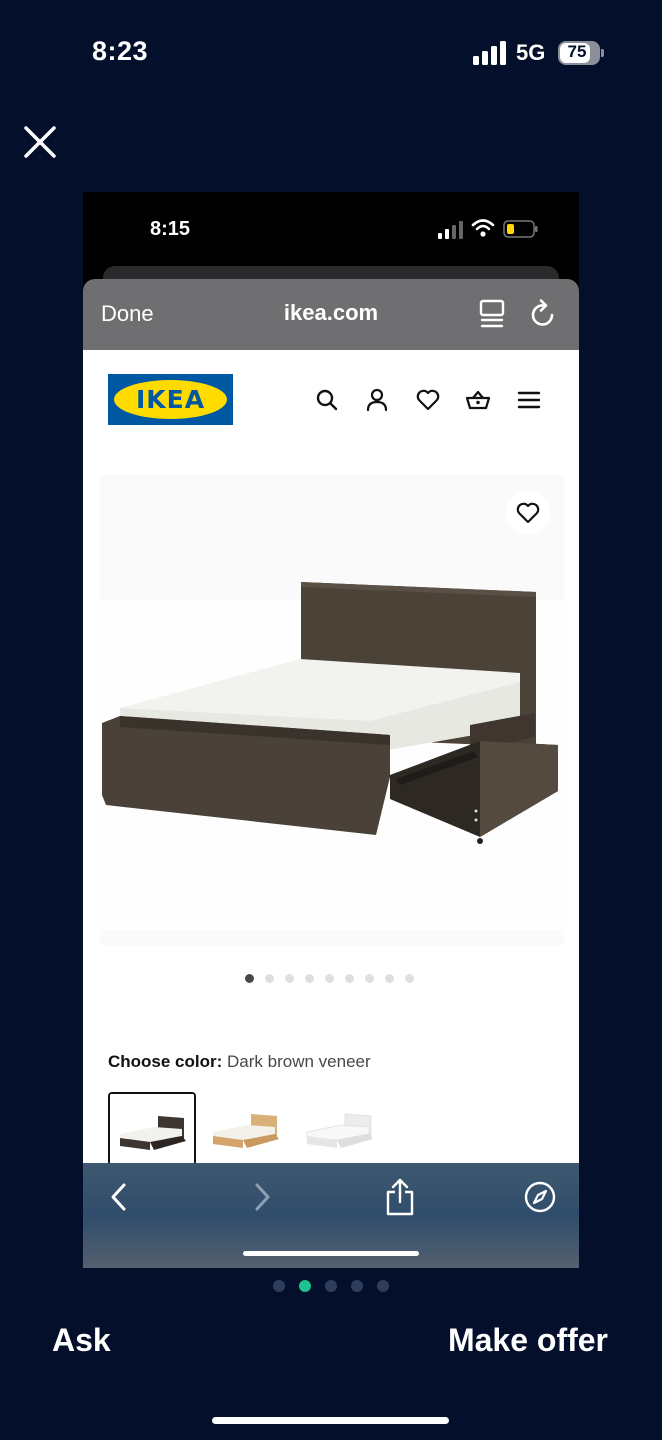  Describe the element at coordinates (478, 400) in the screenshot. I see `cart-icon` at that location.